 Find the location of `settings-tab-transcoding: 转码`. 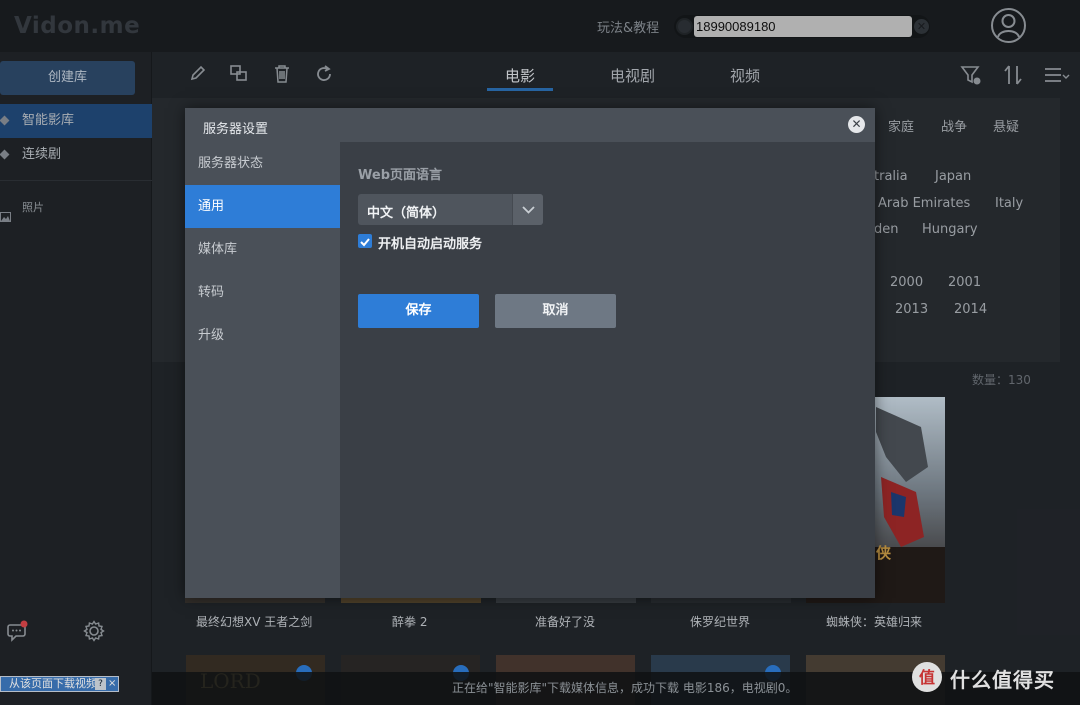

settings-tab-transcoding: 转码 is located at coordinates (262, 292).